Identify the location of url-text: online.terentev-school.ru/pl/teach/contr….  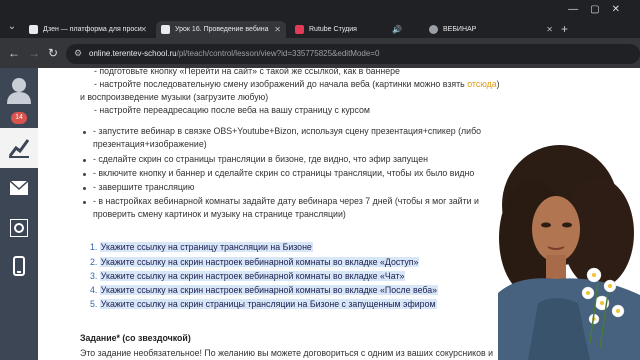
(234, 54).